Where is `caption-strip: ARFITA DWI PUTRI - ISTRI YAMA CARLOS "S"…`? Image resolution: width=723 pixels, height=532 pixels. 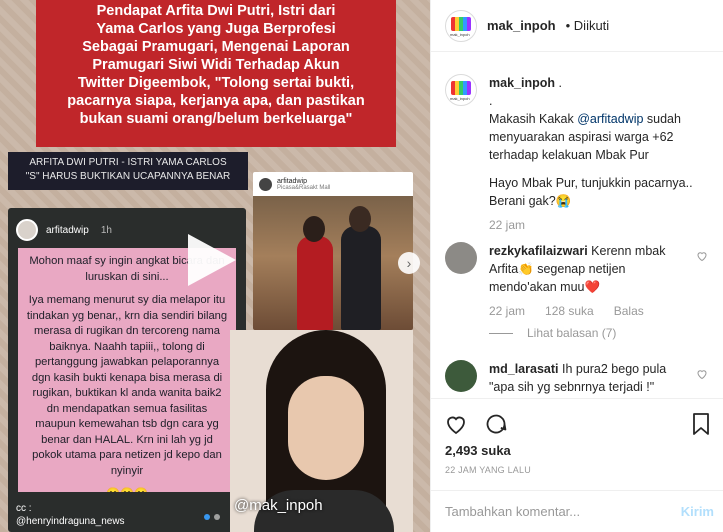 caption-strip: ARFITA DWI PUTRI - ISTRI YAMA CARLOS "S"… is located at coordinates (128, 171).